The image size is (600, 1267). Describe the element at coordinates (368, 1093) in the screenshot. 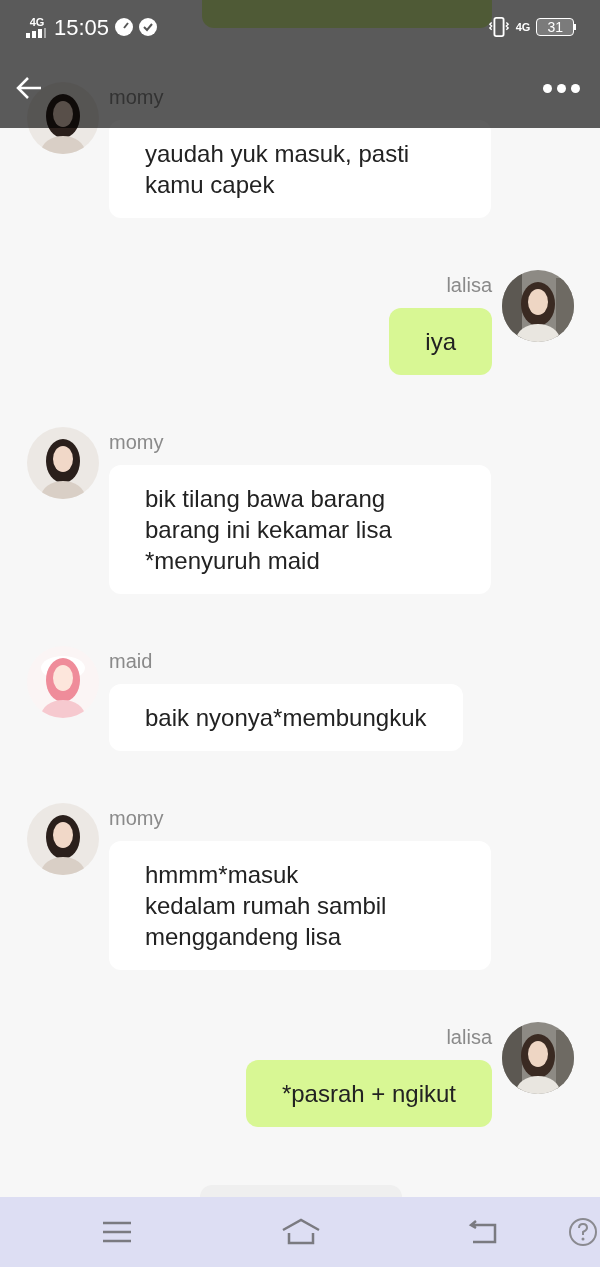

I see `message-bubble: *pasrah + ngikut` at that location.